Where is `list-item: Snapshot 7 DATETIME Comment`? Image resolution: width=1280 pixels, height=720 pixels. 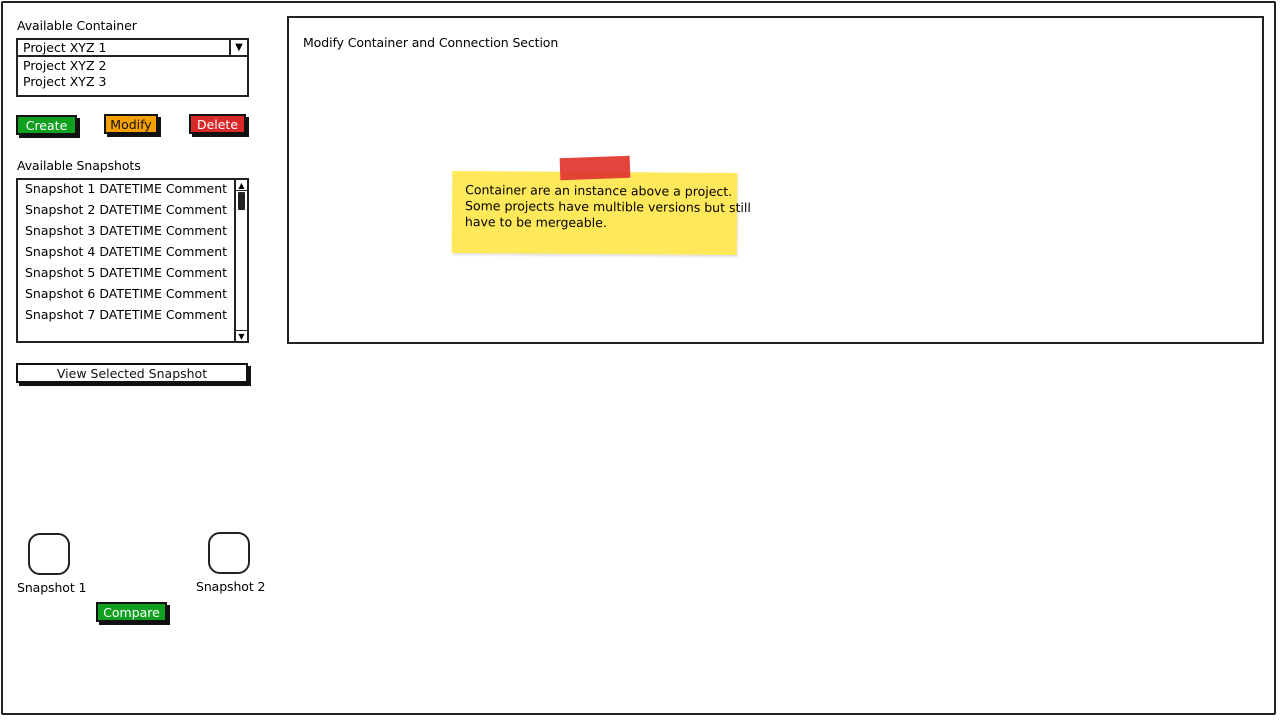
list-item: Snapshot 7 DATETIME Comment is located at coordinates (126, 314).